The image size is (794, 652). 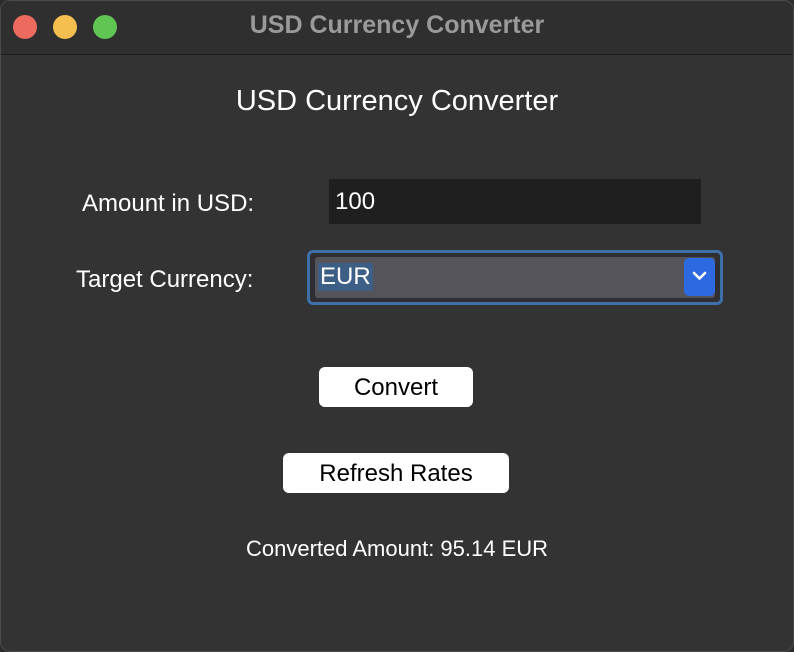 I want to click on title-bar: USD Currency Converter, so click(x=397, y=28).